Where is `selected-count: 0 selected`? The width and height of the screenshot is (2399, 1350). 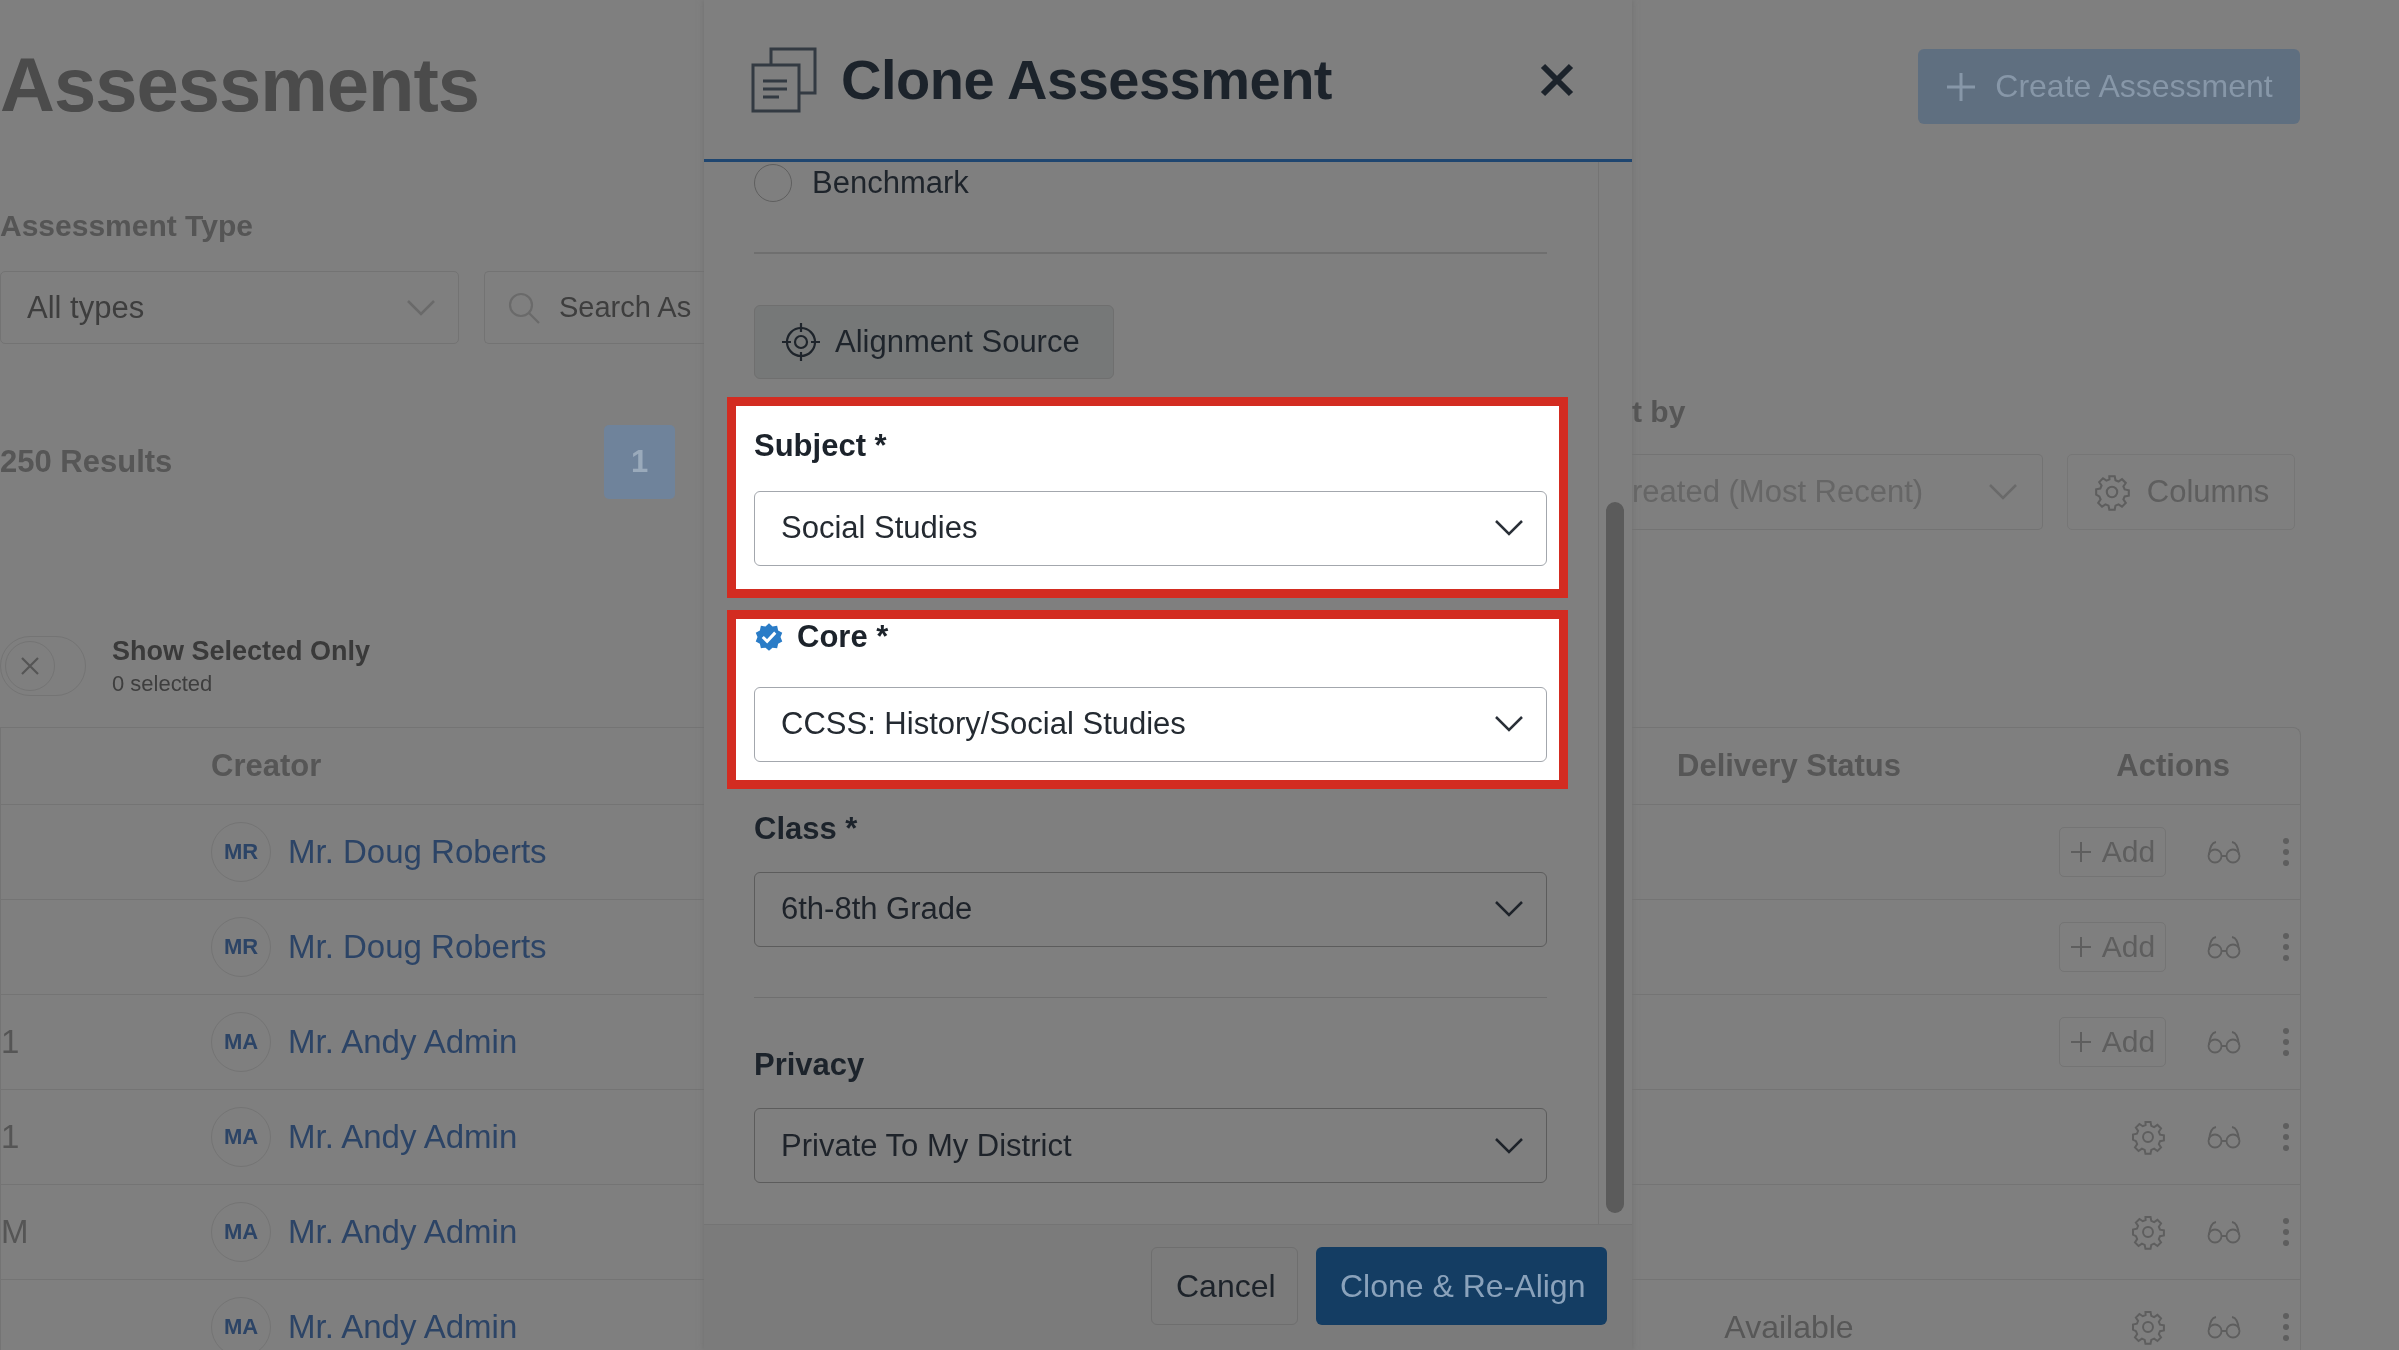 selected-count: 0 selected is located at coordinates (163, 683).